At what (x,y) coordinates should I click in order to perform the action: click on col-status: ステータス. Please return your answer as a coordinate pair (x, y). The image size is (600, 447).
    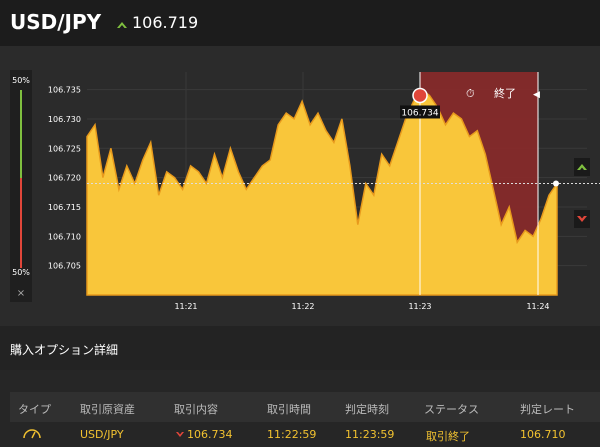
    Looking at the image, I should click on (451, 409).